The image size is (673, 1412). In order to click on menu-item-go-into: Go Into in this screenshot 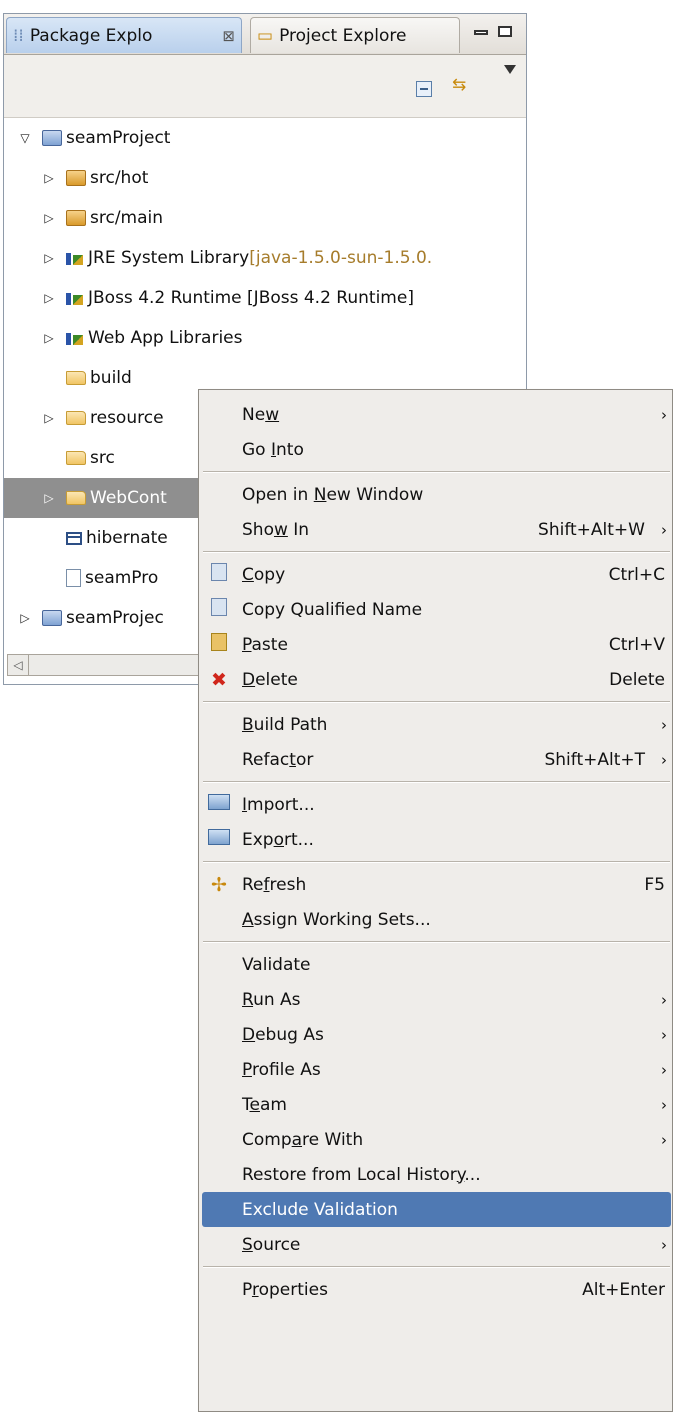, I will do `click(436, 449)`.